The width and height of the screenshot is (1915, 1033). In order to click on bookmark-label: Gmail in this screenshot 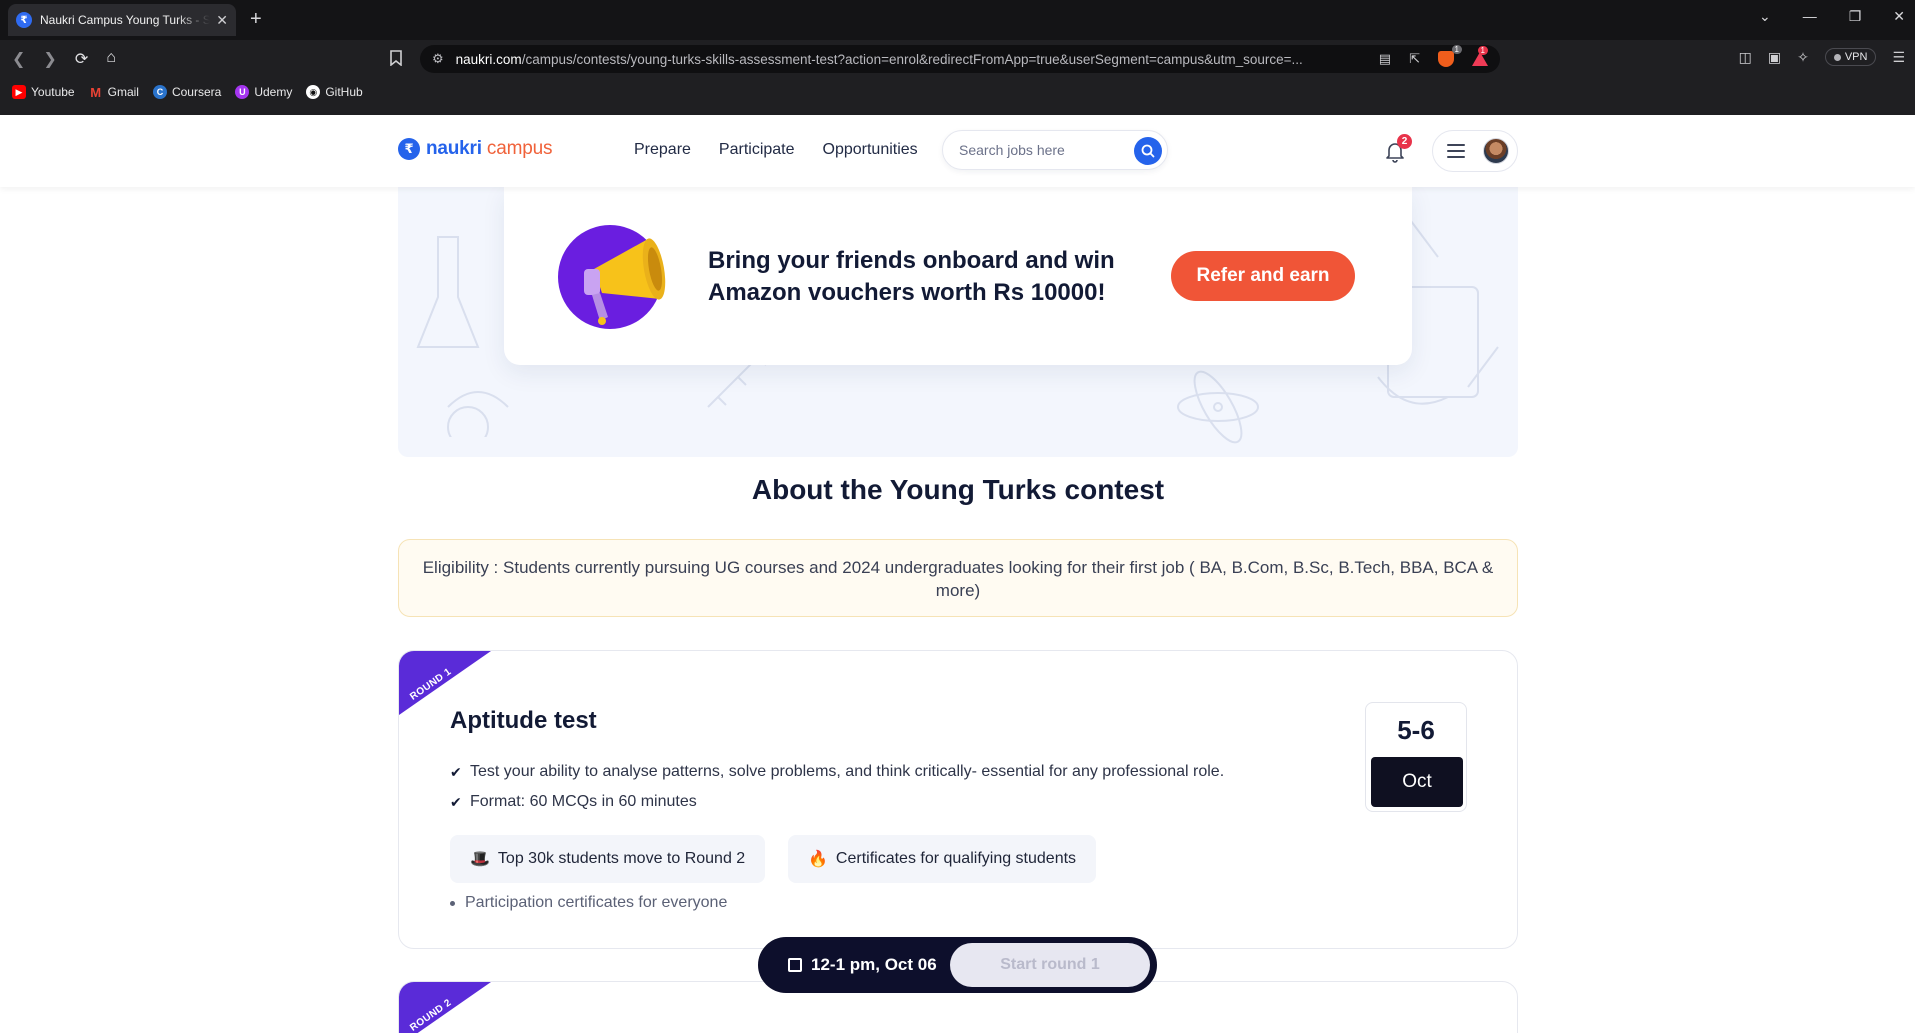, I will do `click(123, 92)`.